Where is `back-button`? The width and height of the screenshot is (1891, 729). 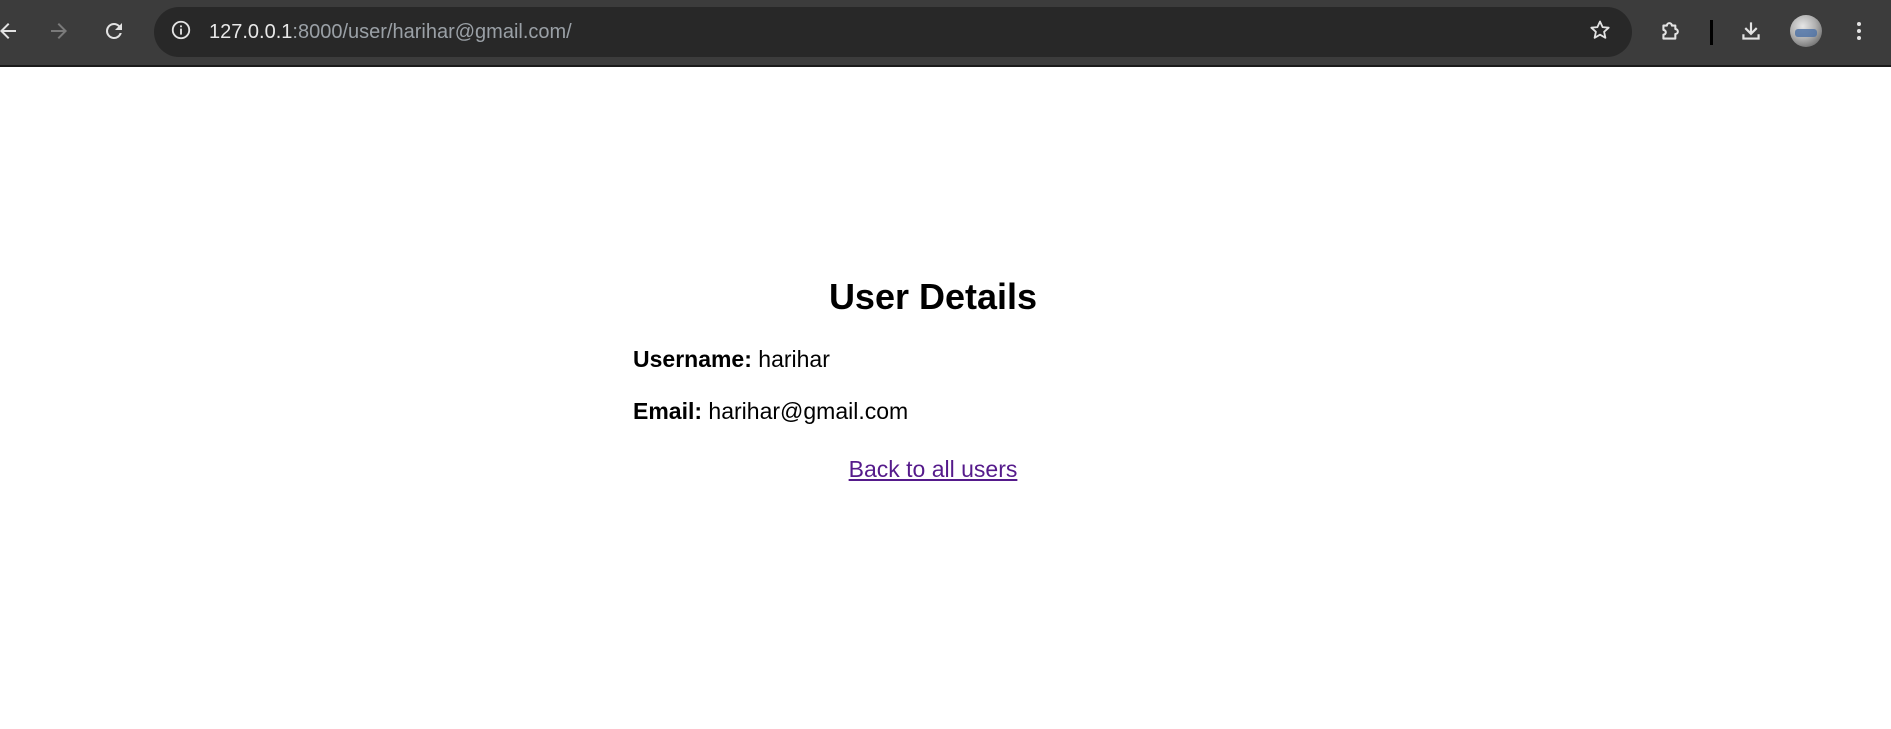 back-button is located at coordinates (13, 31).